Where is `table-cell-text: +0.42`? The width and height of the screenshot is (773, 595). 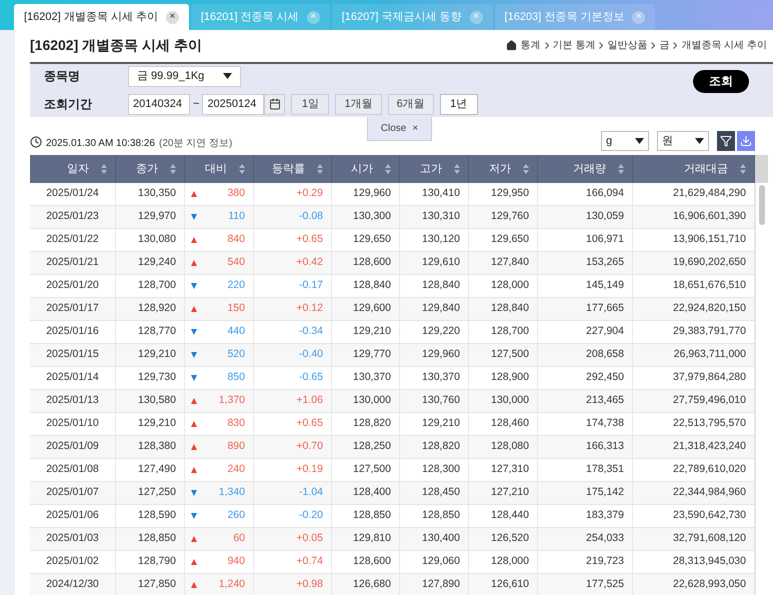 table-cell-text: +0.42 is located at coordinates (309, 262).